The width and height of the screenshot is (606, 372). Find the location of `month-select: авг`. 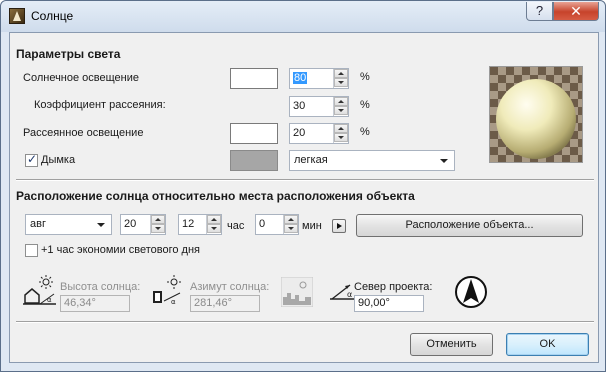

month-select: авг is located at coordinates (68, 224).